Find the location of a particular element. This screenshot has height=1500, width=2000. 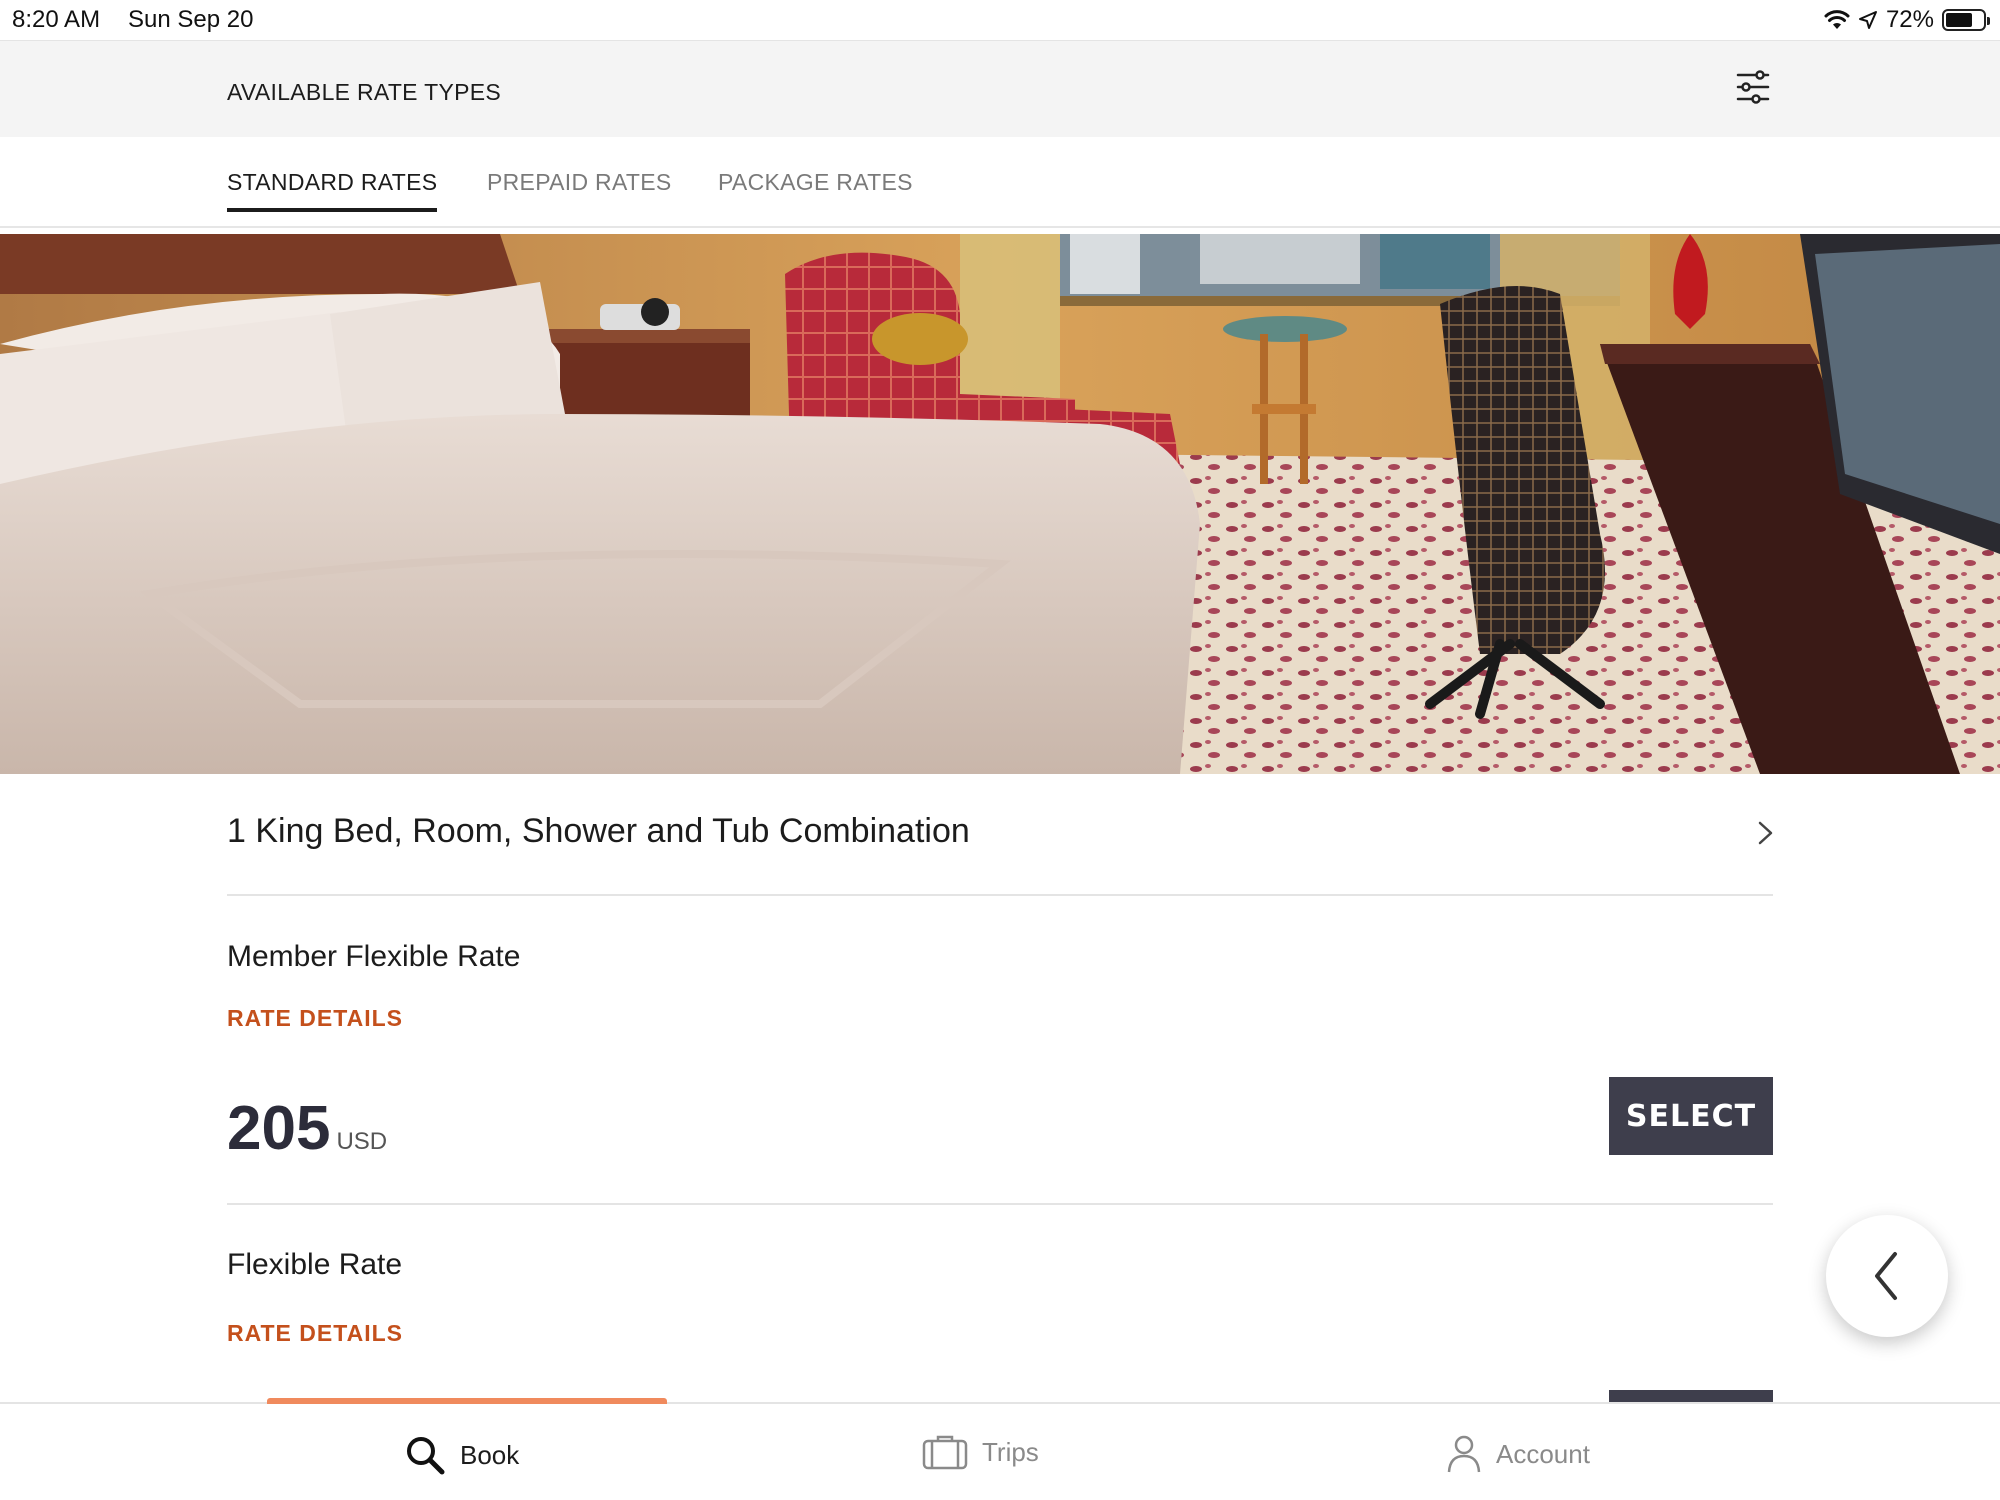

nav-account: Account is located at coordinates (1518, 1454).